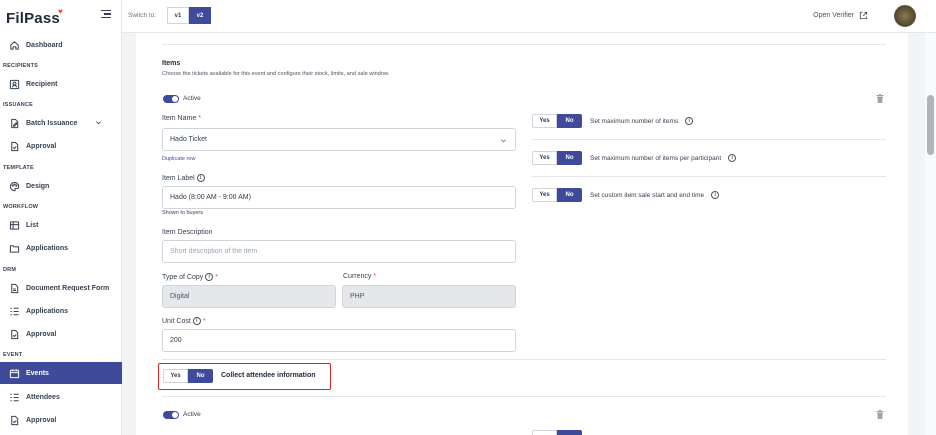 This screenshot has width=936, height=435. I want to click on calendar-icon, so click(14, 373).